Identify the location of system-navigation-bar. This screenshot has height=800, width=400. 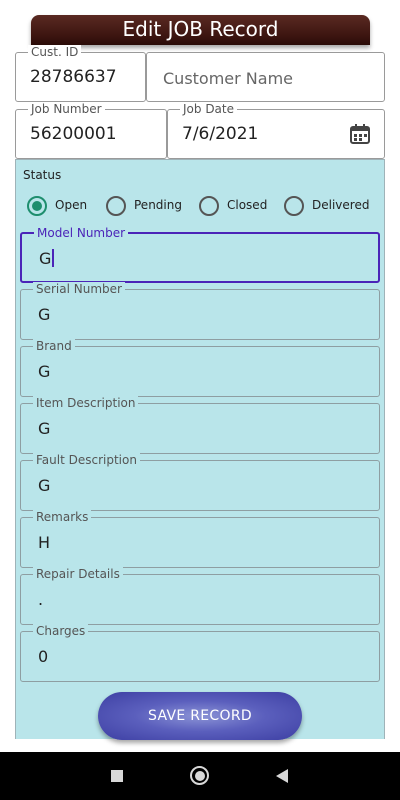
(200, 776).